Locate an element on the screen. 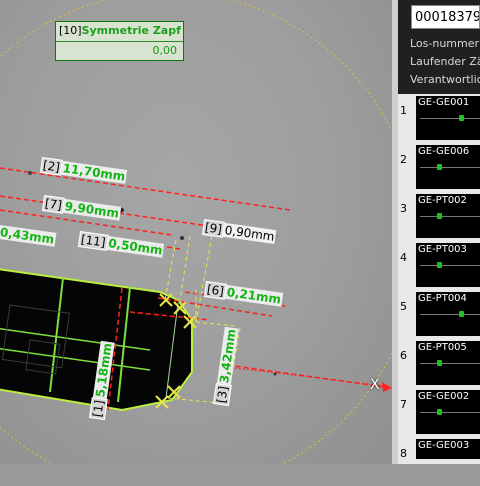  list-item-number: 7 is located at coordinates (403, 404).